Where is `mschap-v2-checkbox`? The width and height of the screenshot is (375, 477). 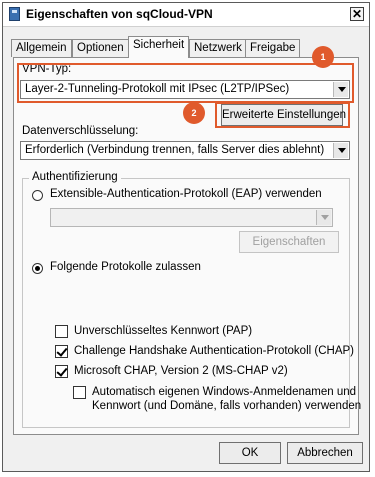 mschap-v2-checkbox is located at coordinates (61, 371).